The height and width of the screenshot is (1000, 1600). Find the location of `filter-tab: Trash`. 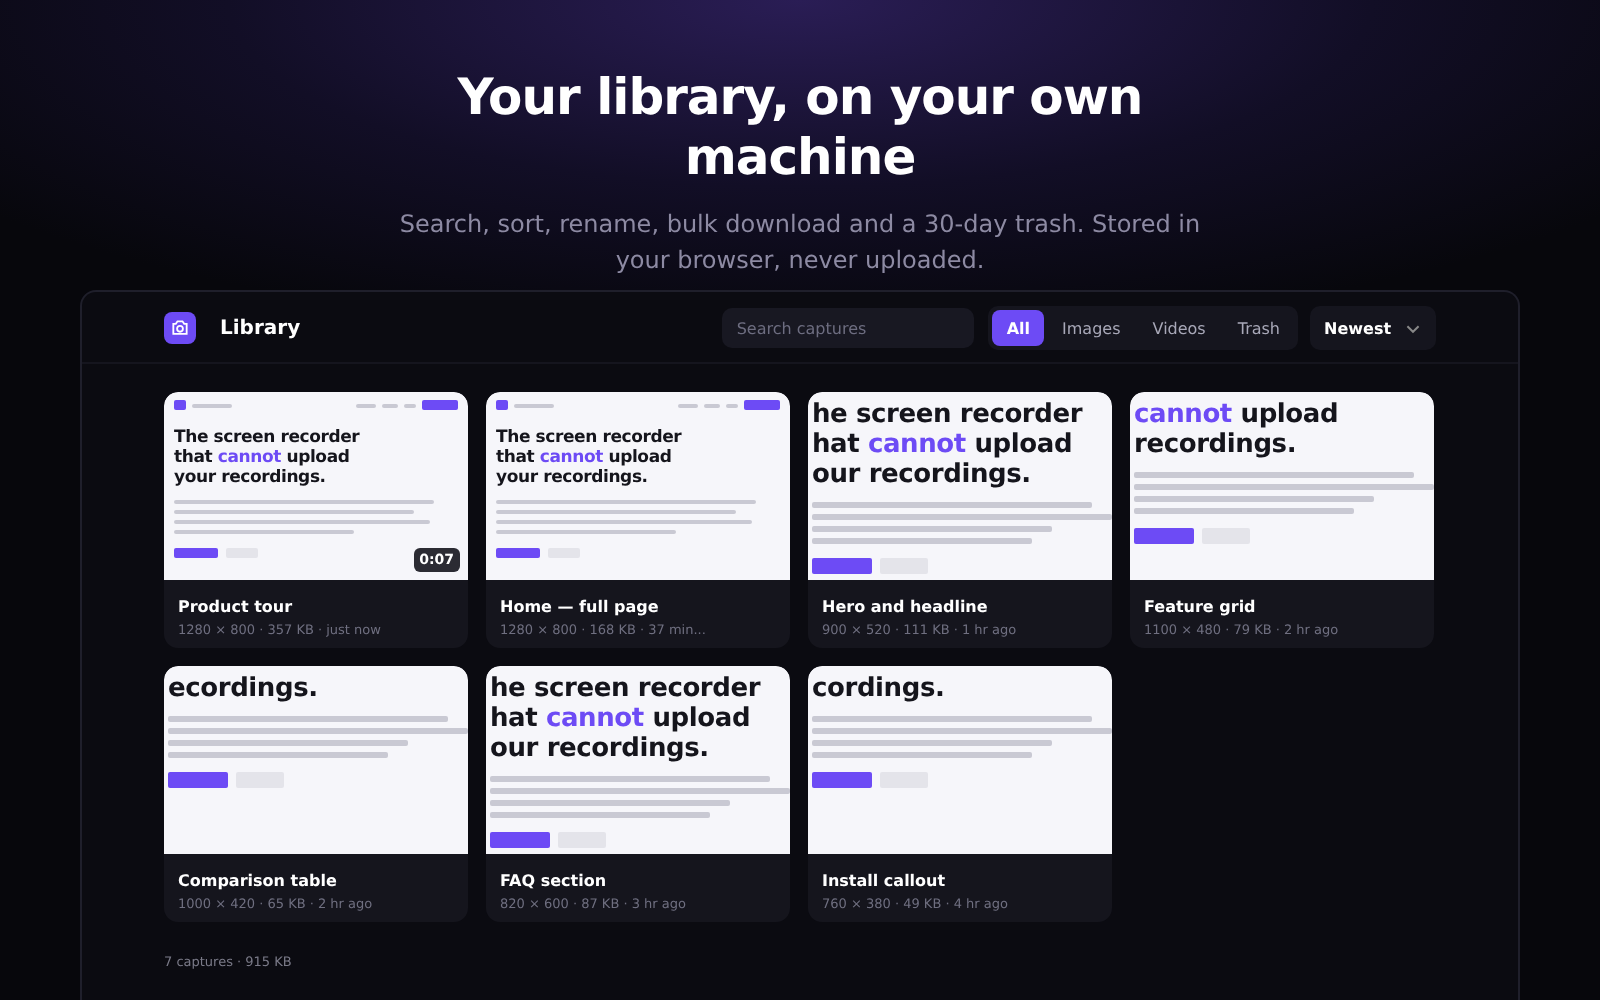

filter-tab: Trash is located at coordinates (1258, 328).